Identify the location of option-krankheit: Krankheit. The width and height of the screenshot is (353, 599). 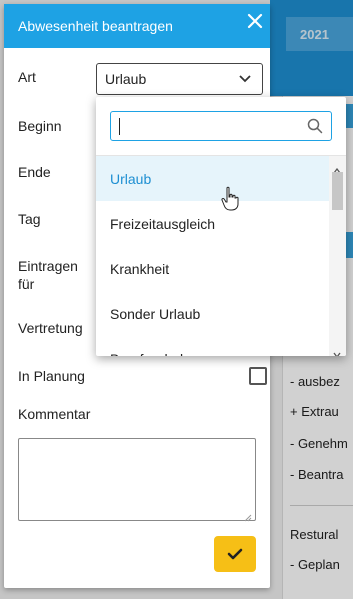
(212, 268).